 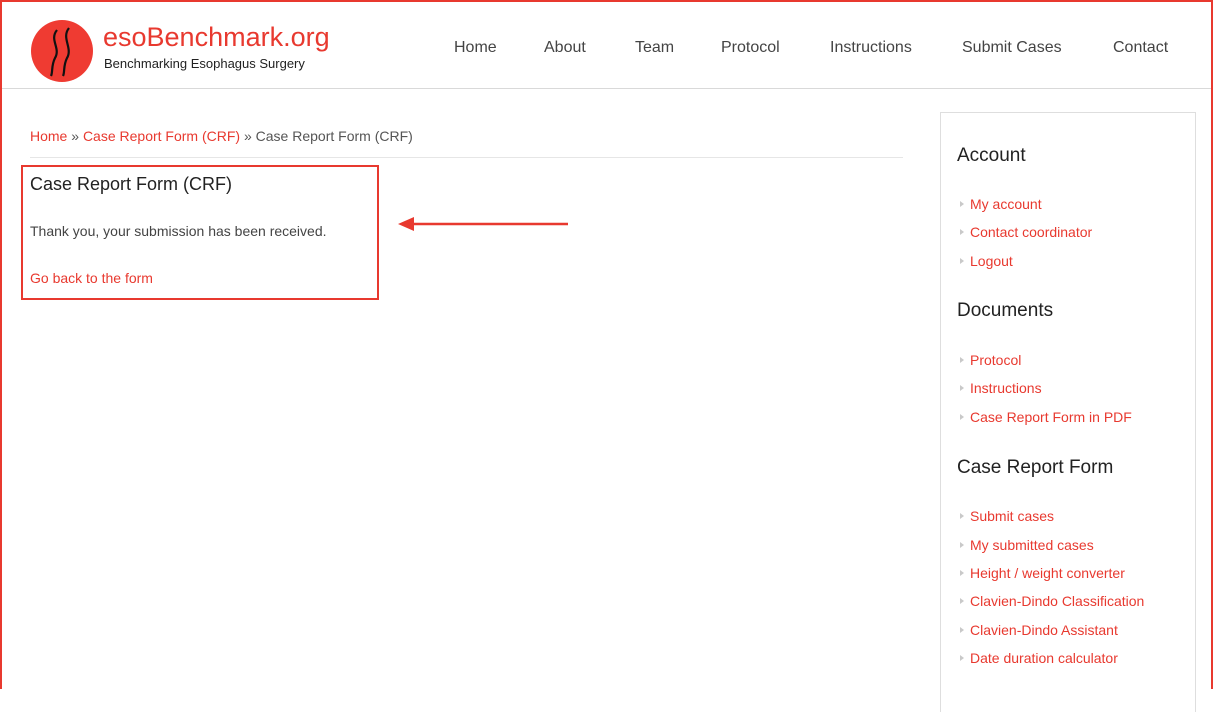 I want to click on sidebar-item-contact-coordinator: Contact coordinator, so click(x=1026, y=232).